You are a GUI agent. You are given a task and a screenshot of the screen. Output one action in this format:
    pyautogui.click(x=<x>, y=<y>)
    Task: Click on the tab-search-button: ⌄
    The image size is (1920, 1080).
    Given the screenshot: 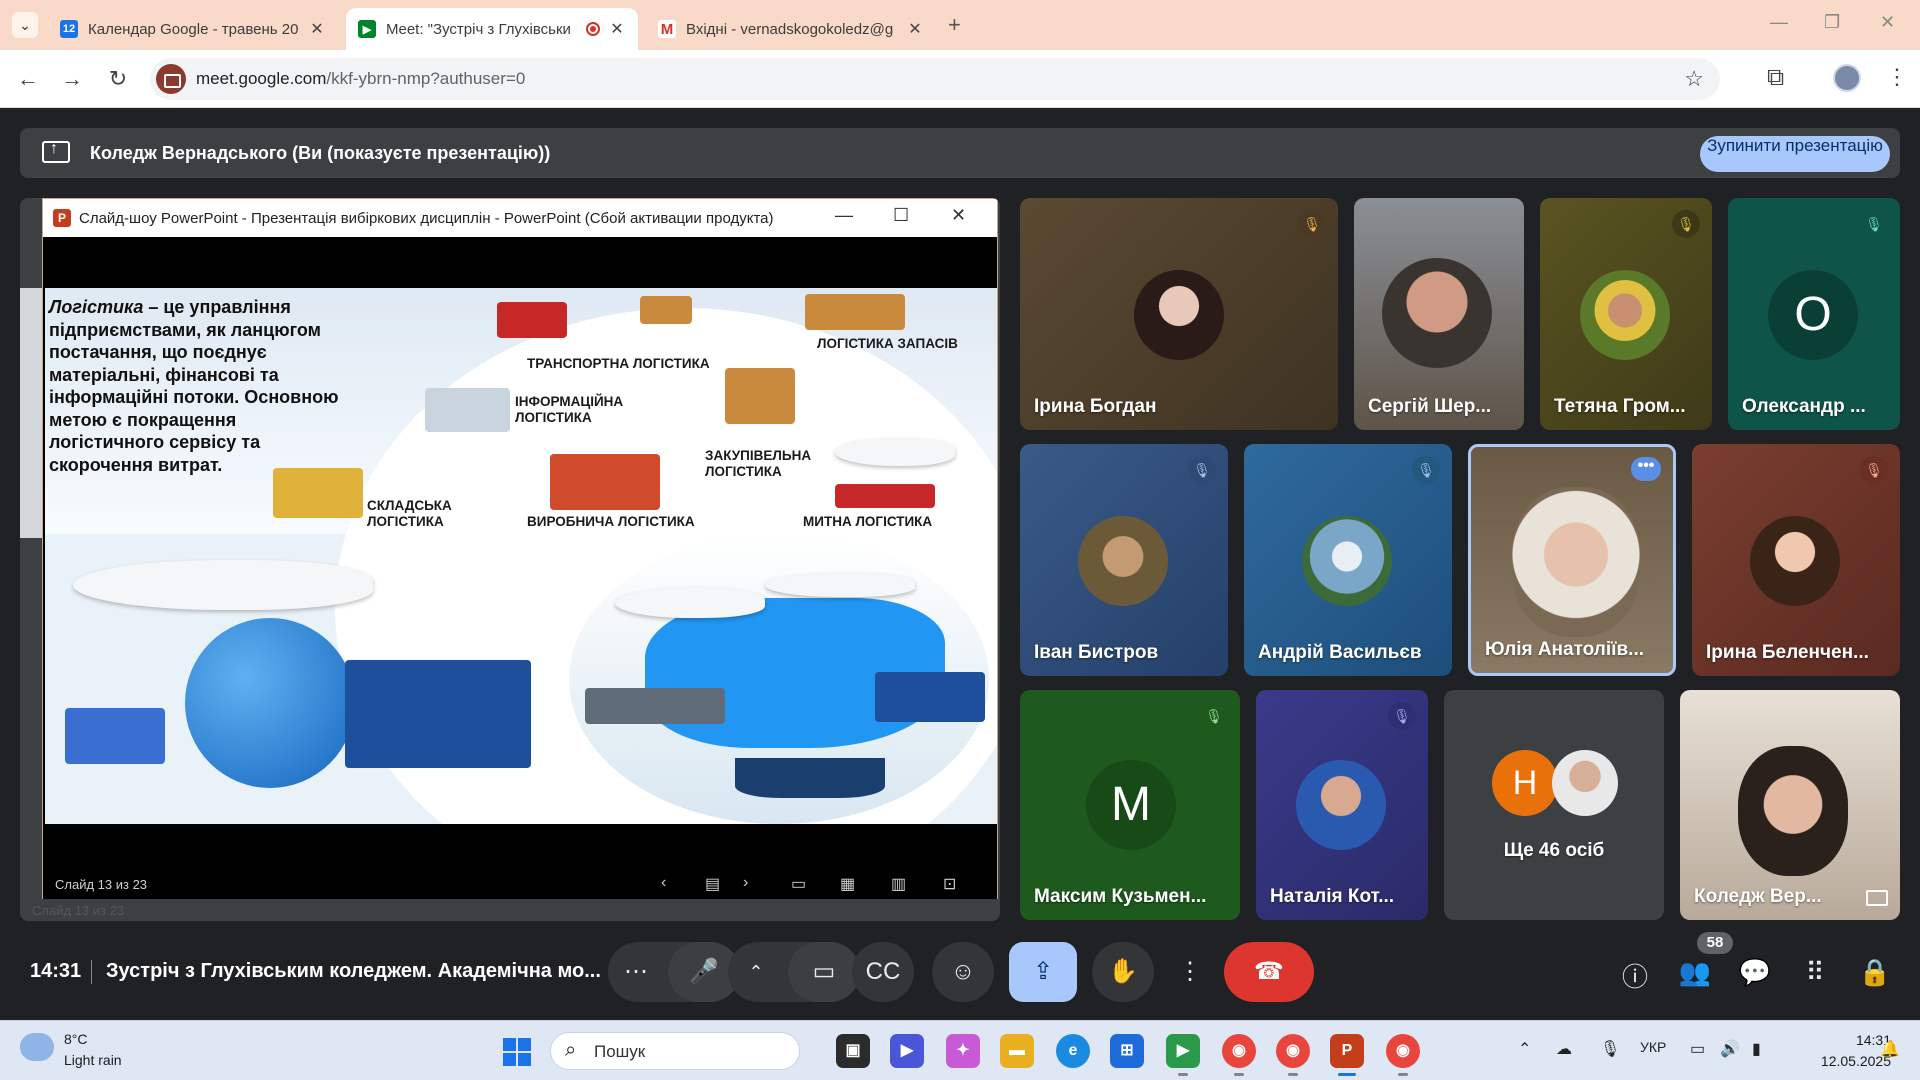 What is the action you would take?
    pyautogui.click(x=25, y=25)
    